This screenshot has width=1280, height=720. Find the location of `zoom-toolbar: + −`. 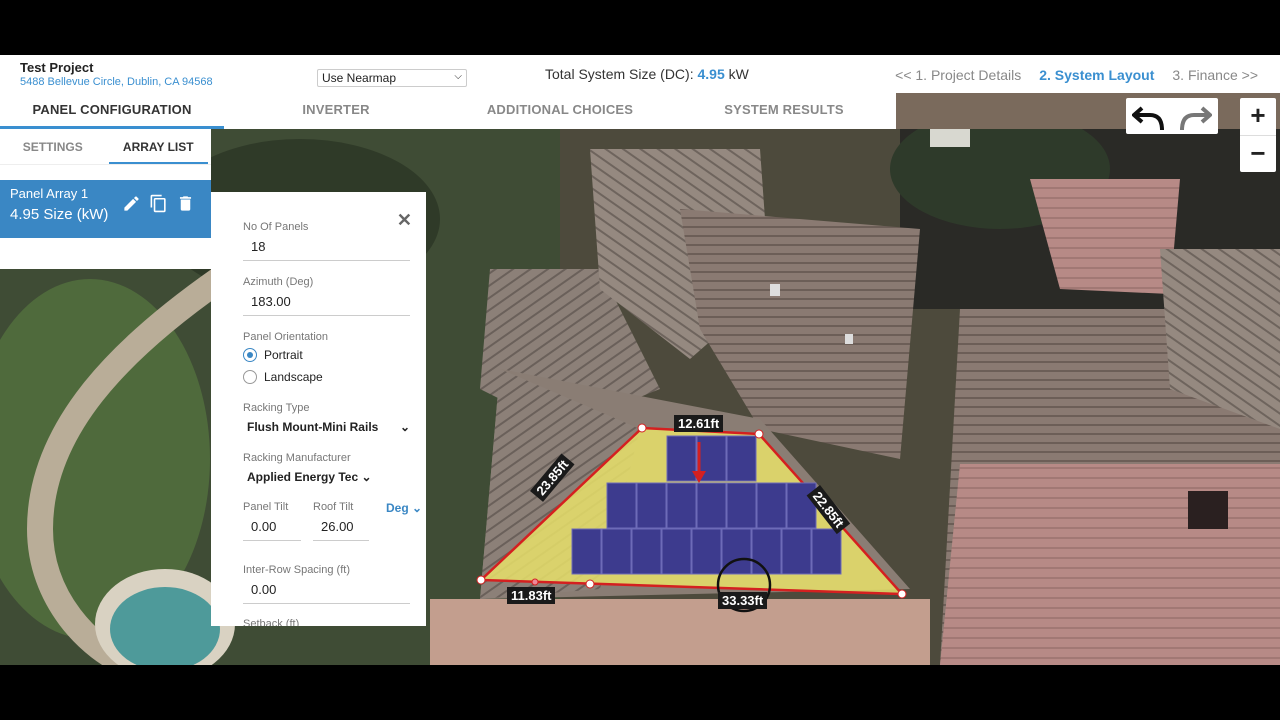

zoom-toolbar: + − is located at coordinates (1258, 135).